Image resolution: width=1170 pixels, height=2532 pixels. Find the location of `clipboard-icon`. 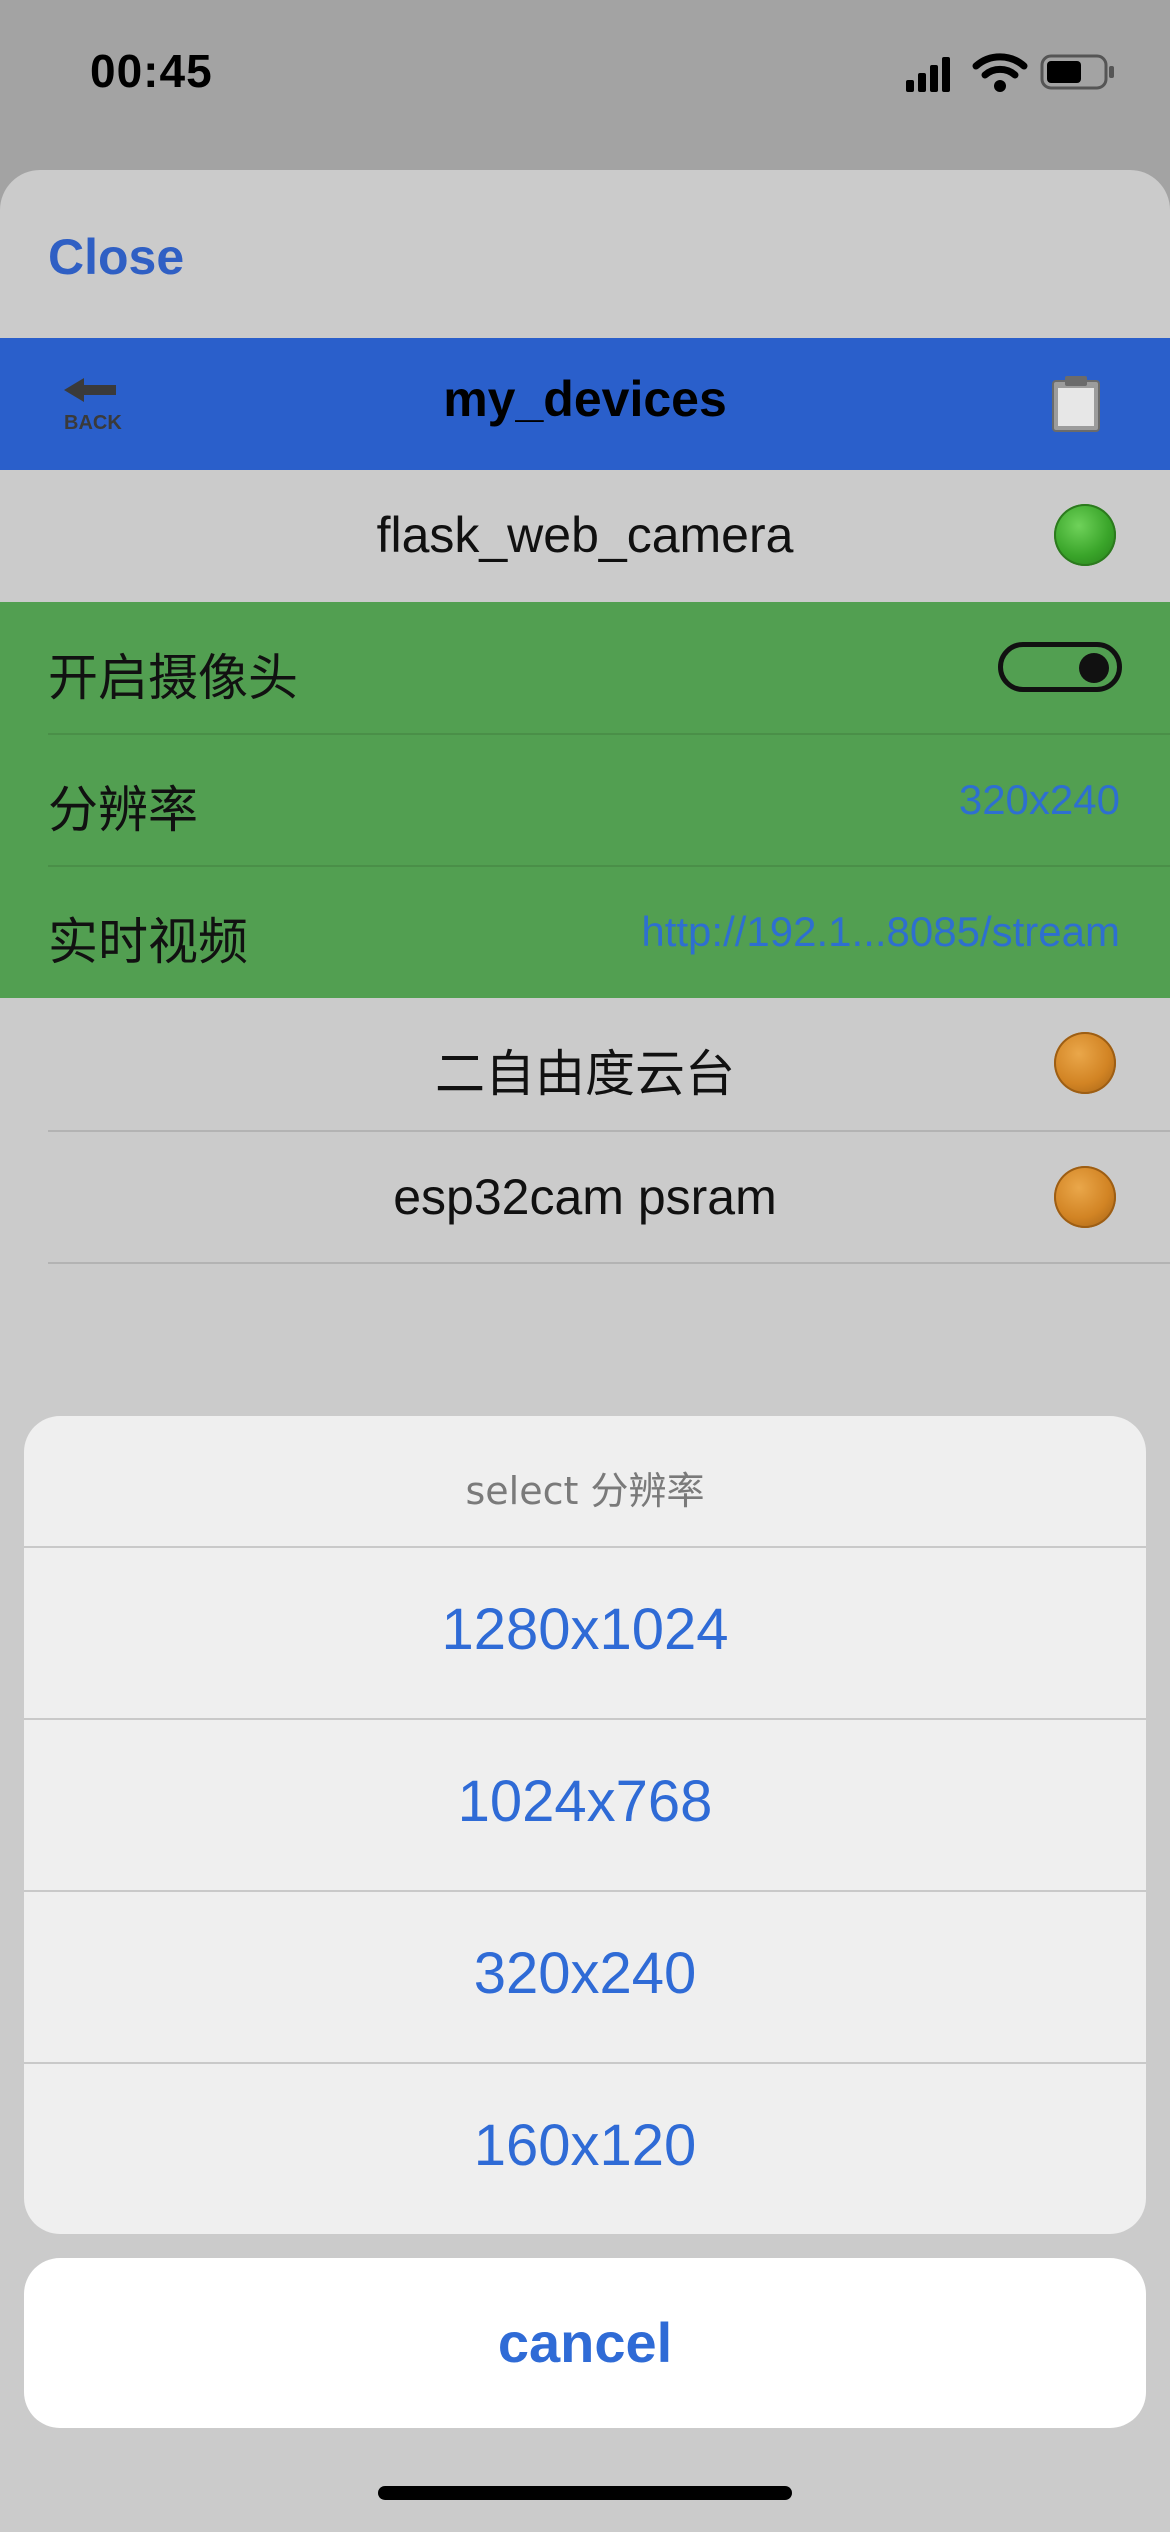

clipboard-icon is located at coordinates (1076, 404).